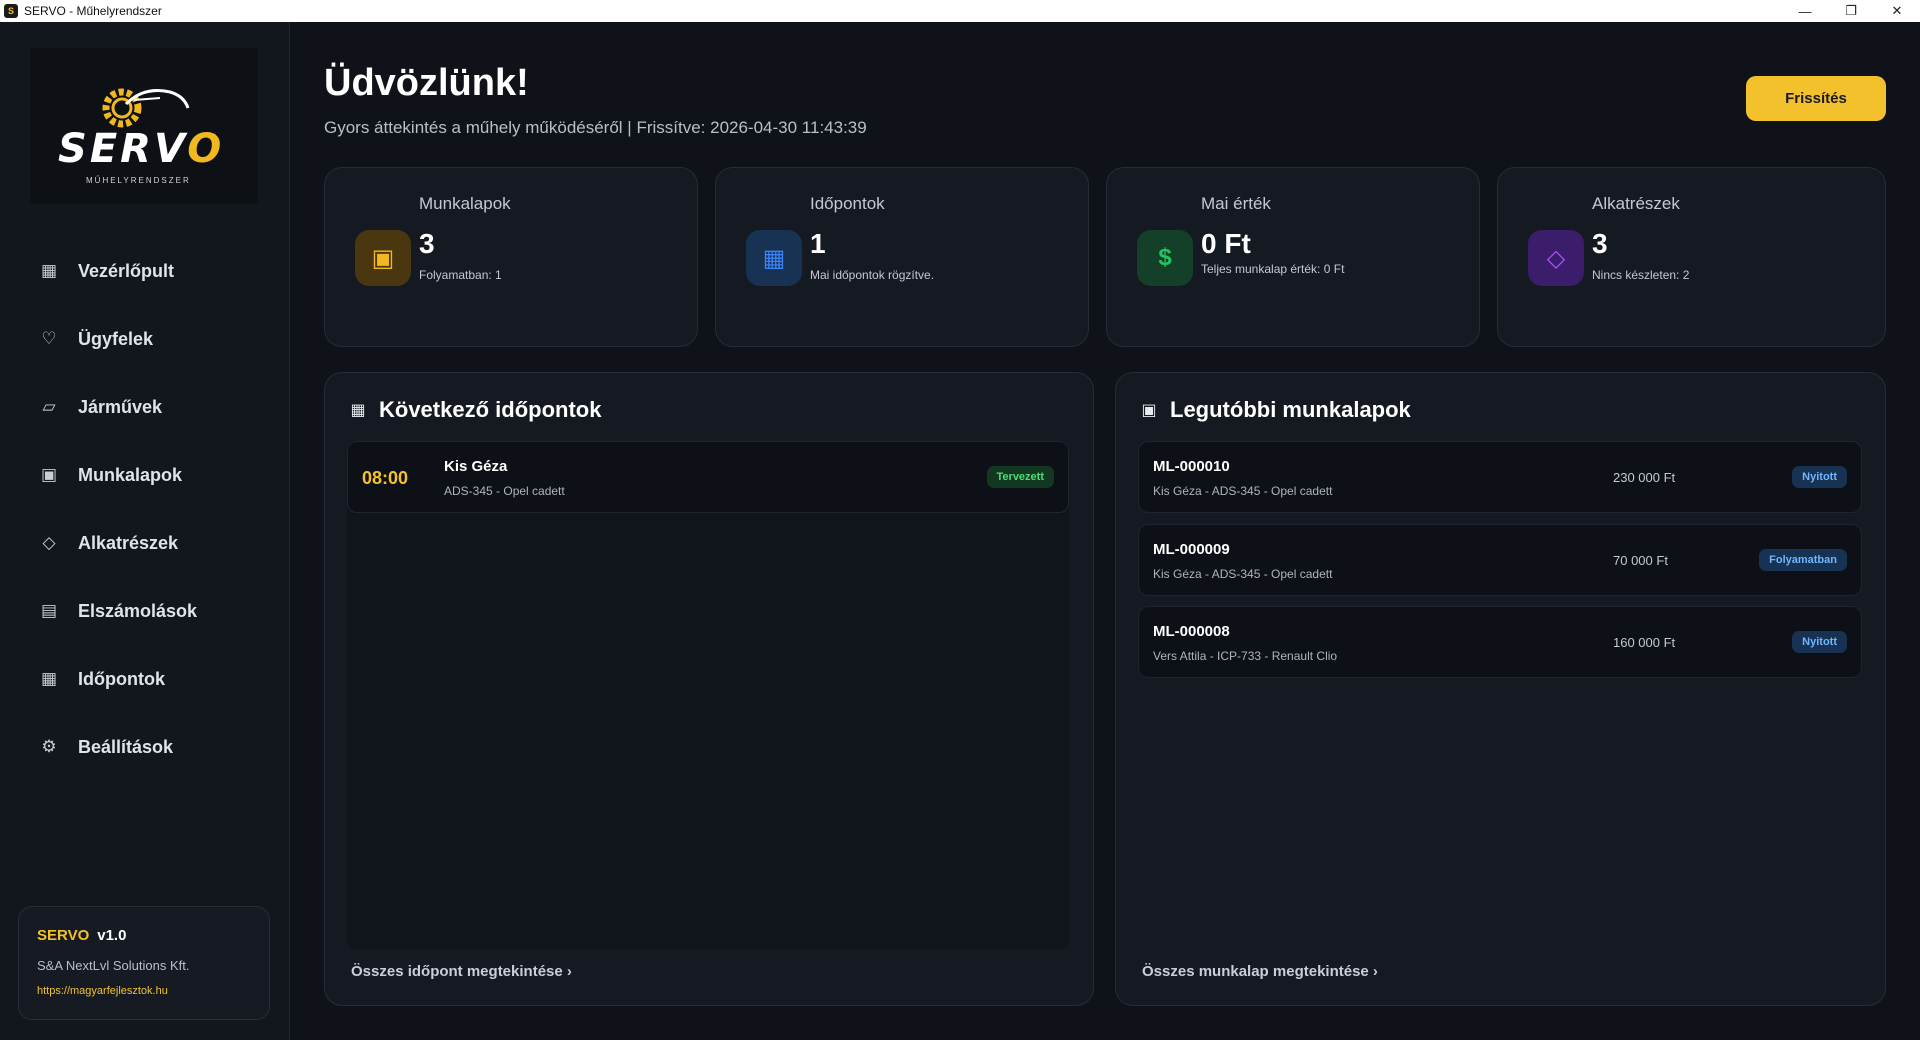 The height and width of the screenshot is (1040, 1920). I want to click on sidebar-item-label: Alkatrészek, so click(128, 542).